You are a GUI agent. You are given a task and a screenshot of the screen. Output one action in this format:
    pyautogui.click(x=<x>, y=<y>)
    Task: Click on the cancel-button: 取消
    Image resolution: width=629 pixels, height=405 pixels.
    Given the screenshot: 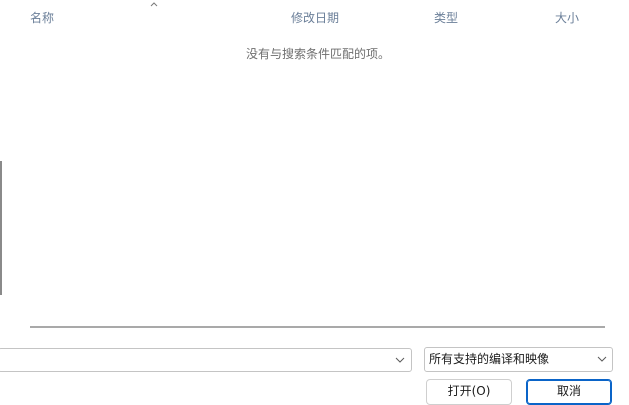 What is the action you would take?
    pyautogui.click(x=569, y=392)
    